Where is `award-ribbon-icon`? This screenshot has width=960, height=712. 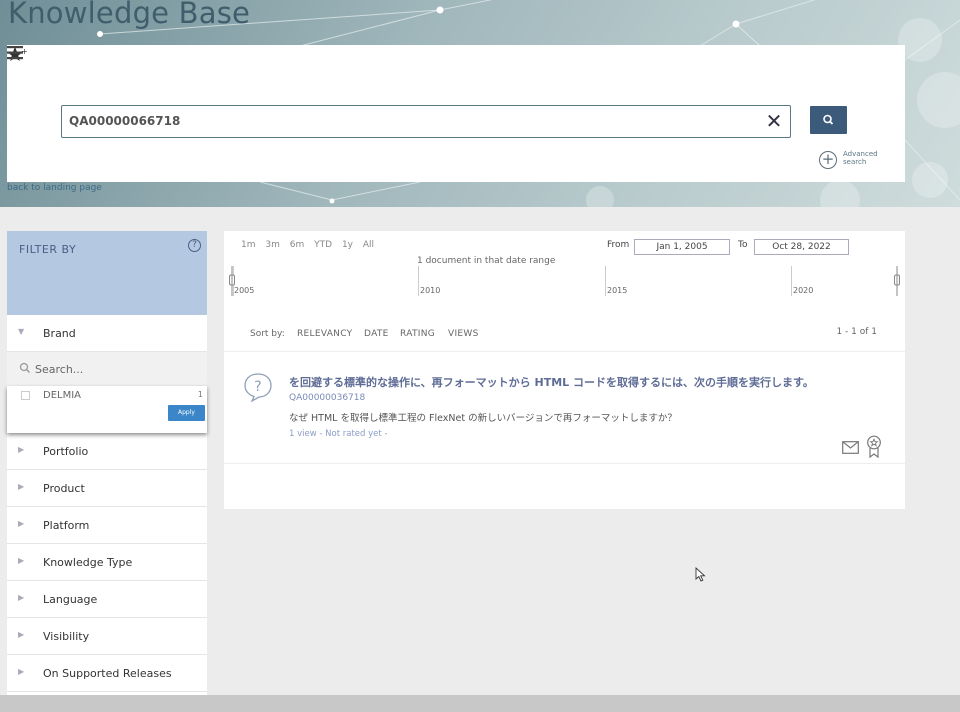 award-ribbon-icon is located at coordinates (874, 447).